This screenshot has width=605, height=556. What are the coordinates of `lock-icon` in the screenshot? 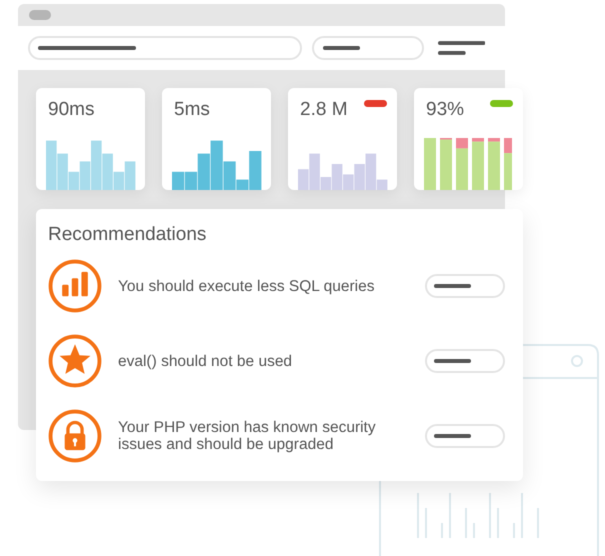 It's located at (75, 436).